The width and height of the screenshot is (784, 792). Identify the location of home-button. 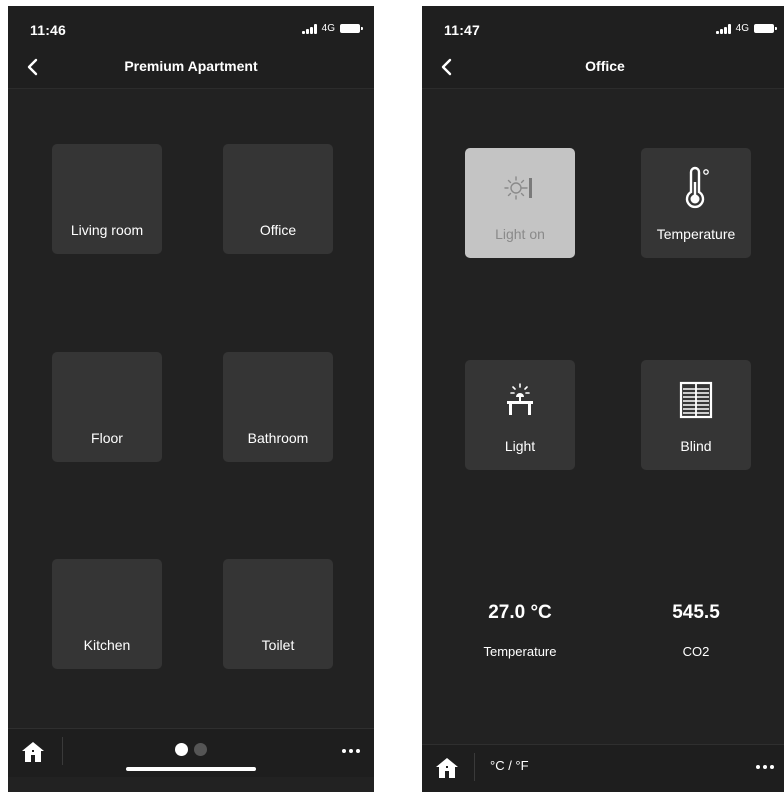
(447, 768).